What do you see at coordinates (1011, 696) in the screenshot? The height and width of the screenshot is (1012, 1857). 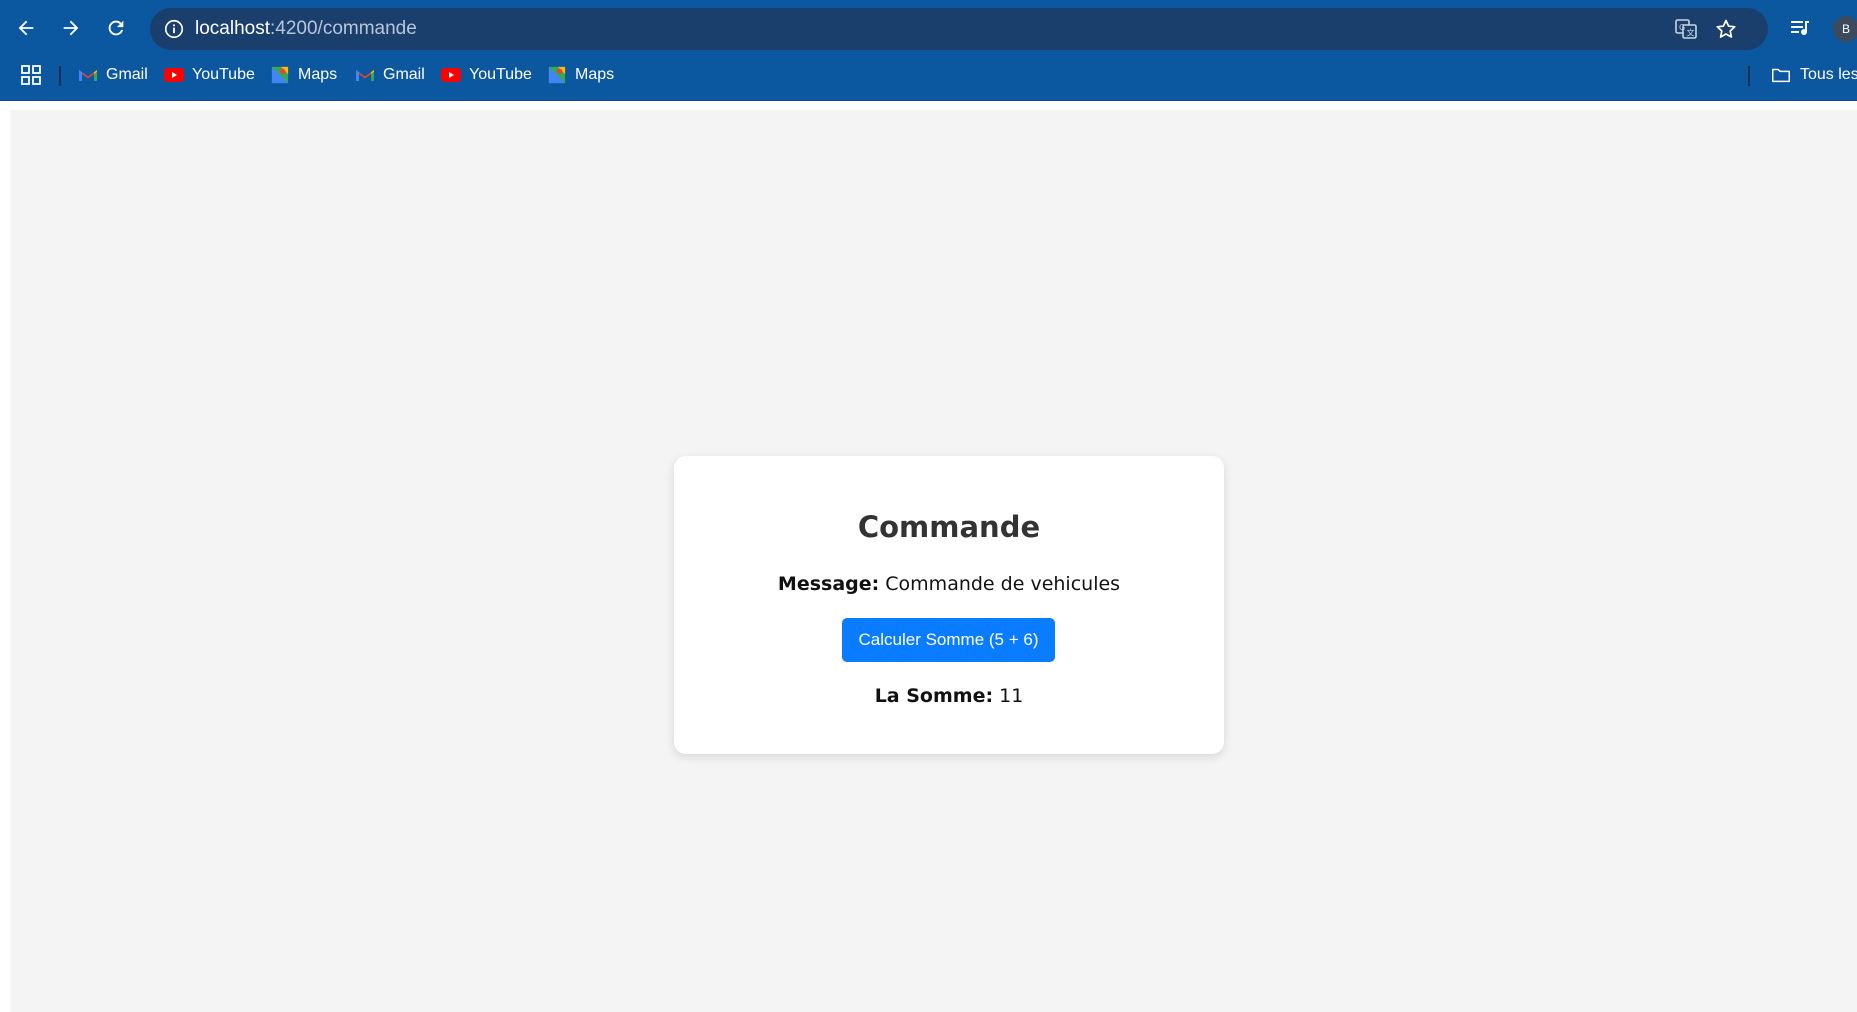 I see `sum-value: 11` at bounding box center [1011, 696].